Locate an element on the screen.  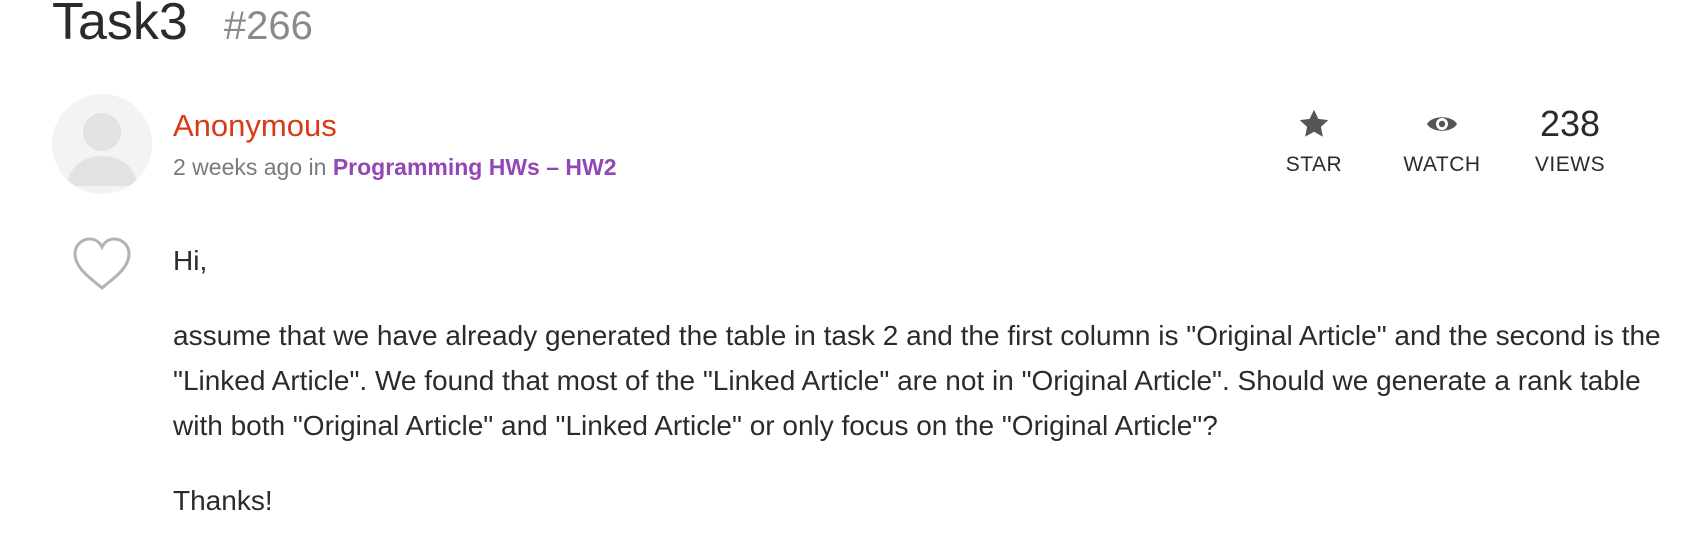
views-stat: 238 VIEWS is located at coordinates (1570, 138).